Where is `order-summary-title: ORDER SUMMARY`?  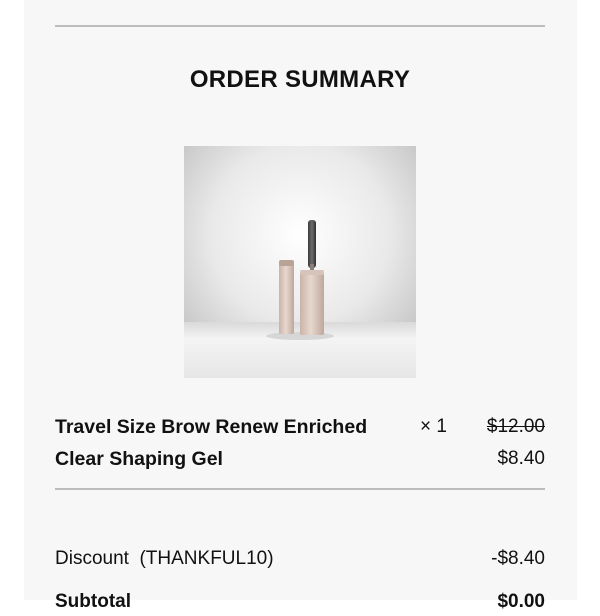
order-summary-title: ORDER SUMMARY is located at coordinates (300, 79).